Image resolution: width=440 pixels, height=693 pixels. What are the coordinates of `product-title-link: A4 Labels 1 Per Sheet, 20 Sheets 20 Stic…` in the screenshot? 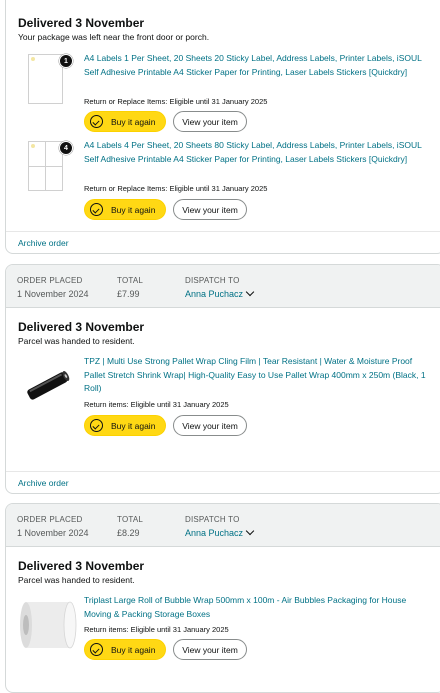 It's located at (256, 65).